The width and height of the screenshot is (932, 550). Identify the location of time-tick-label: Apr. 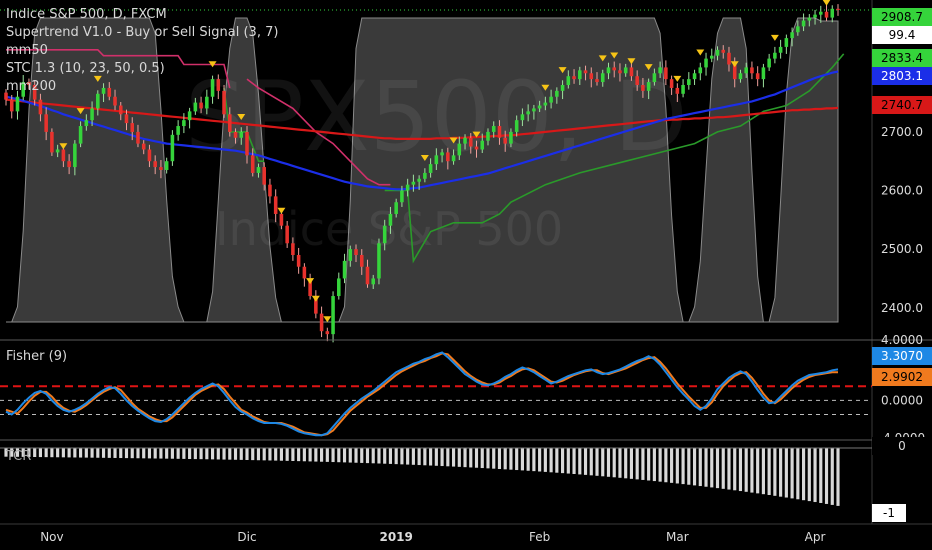
(815, 537).